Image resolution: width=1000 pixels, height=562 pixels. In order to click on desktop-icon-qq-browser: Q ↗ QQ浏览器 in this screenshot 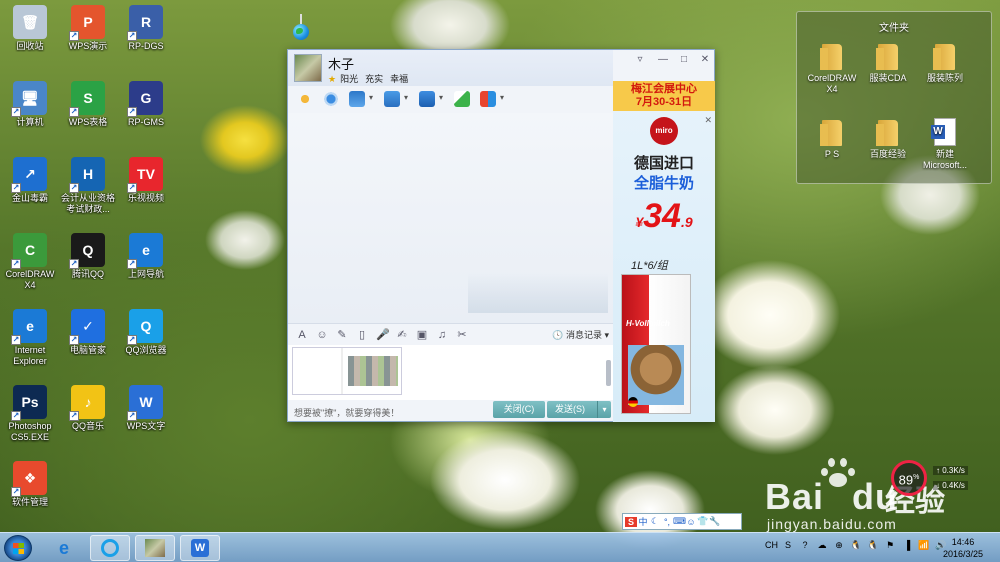, I will do `click(146, 332)`.